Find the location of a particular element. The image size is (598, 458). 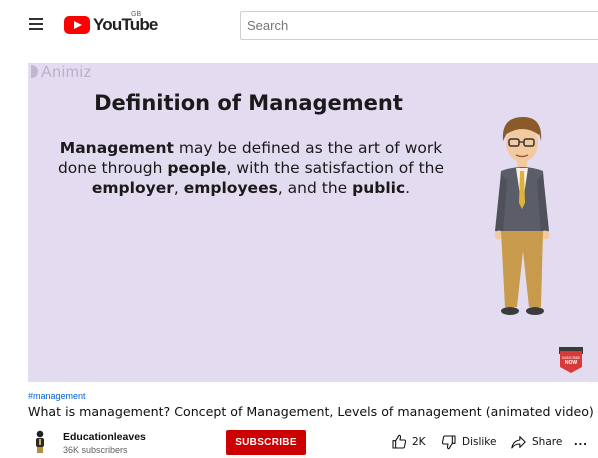

menu-icon is located at coordinates (36, 24).